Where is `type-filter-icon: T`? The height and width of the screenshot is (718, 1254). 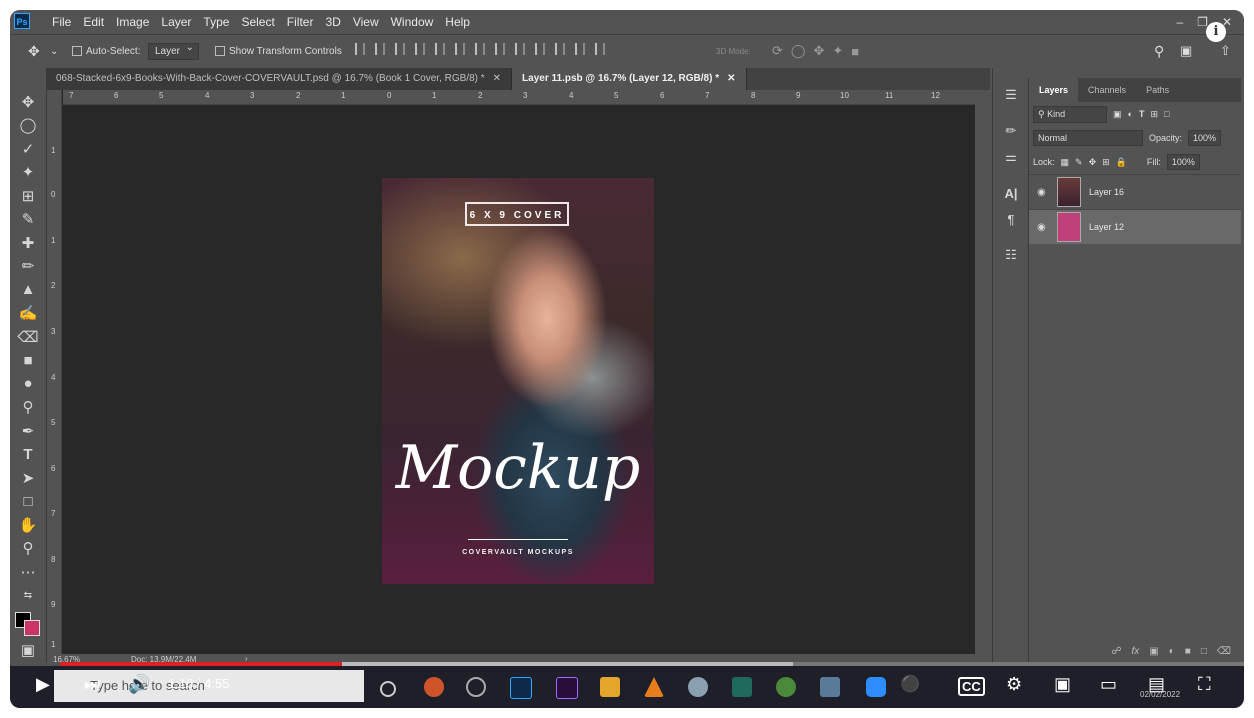 type-filter-icon: T is located at coordinates (1142, 114).